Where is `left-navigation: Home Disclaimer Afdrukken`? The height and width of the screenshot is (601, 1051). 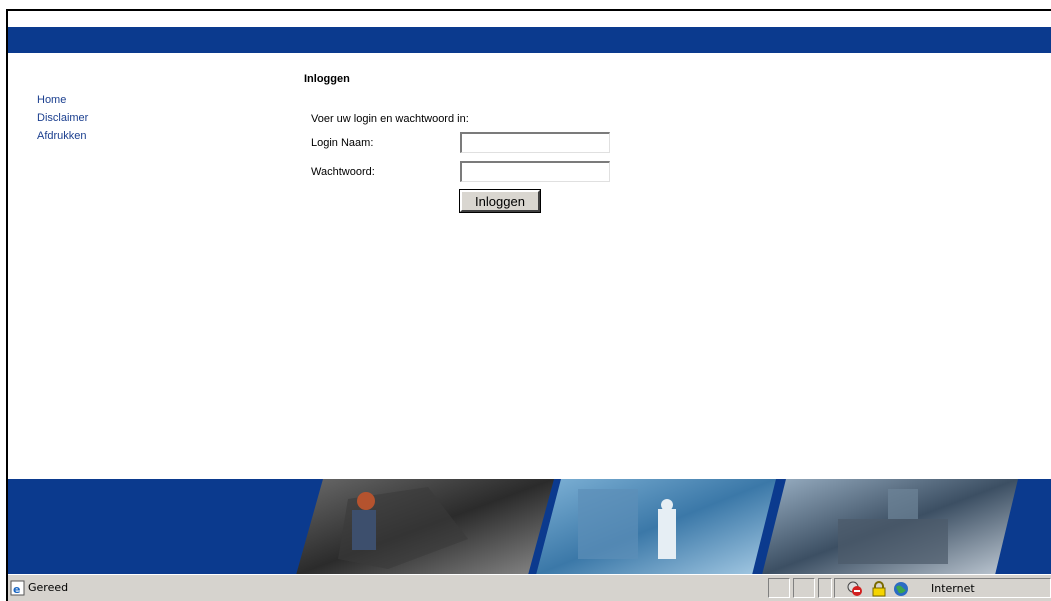 left-navigation: Home Disclaimer Afdrukken is located at coordinates (62, 118).